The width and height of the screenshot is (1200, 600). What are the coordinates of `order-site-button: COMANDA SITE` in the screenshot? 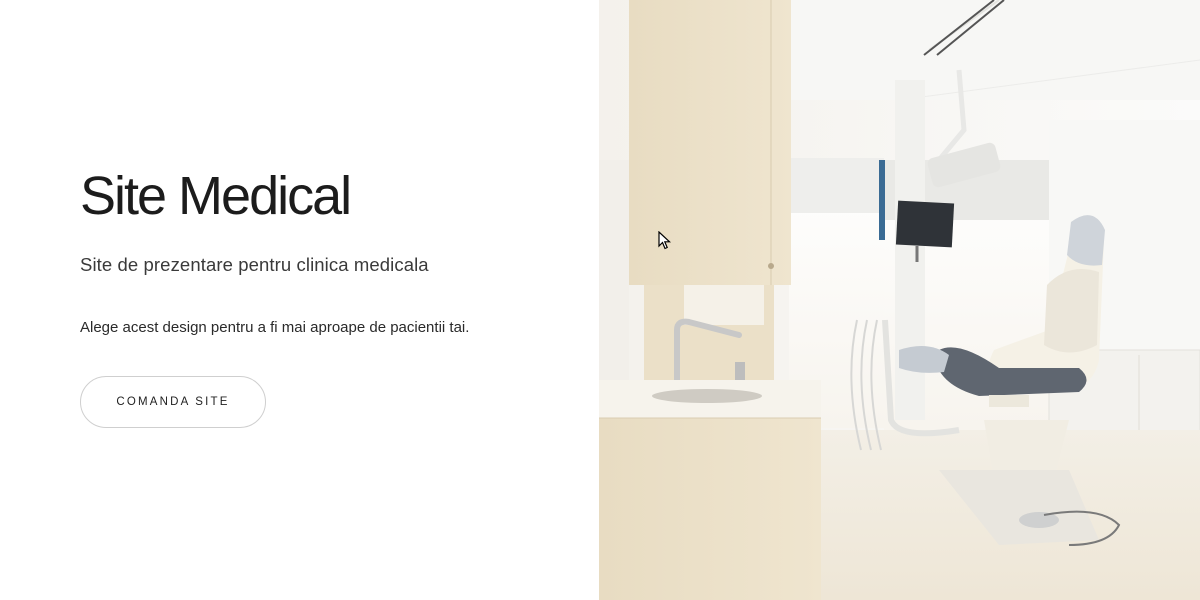 It's located at (173, 402).